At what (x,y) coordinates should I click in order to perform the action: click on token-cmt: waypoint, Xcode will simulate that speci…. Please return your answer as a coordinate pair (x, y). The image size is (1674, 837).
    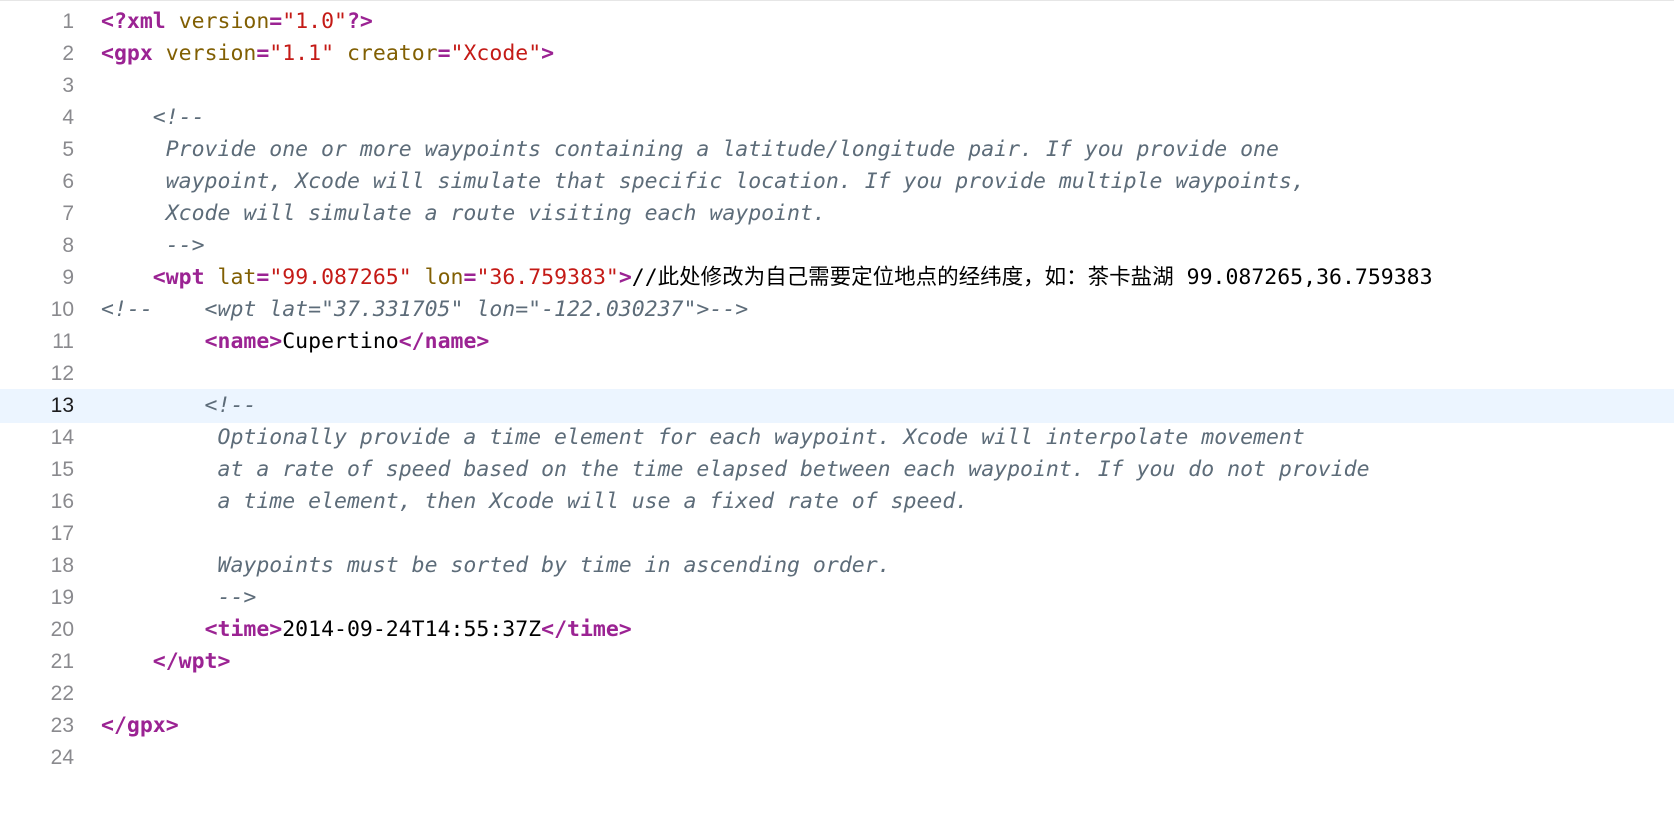
    Looking at the image, I should click on (703, 181).